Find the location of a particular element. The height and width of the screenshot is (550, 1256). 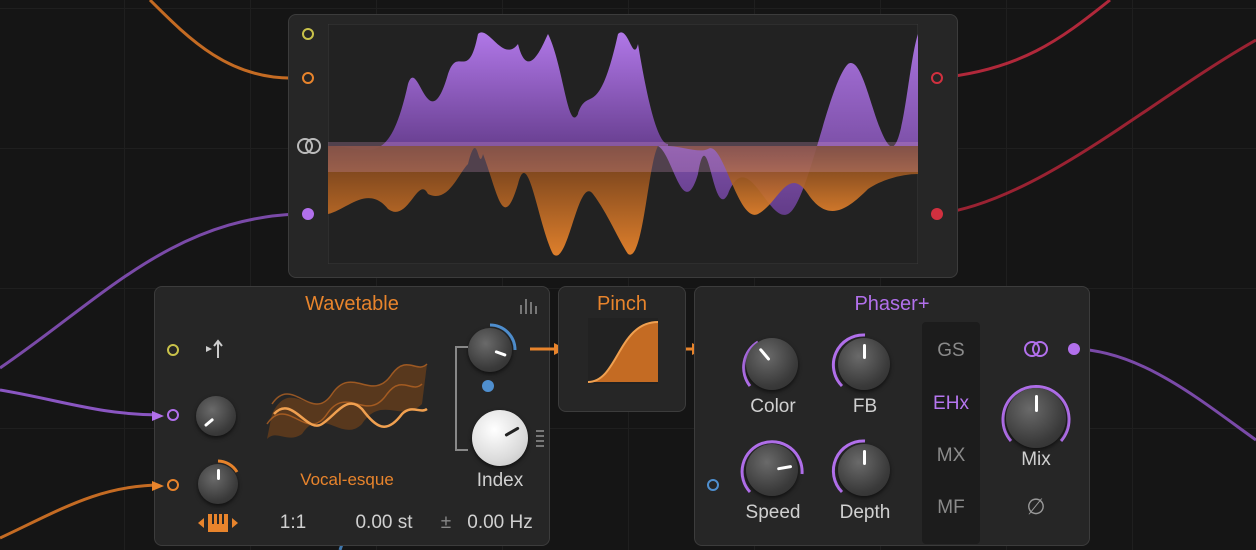

phaser-output-port is located at coordinates (1074, 349).